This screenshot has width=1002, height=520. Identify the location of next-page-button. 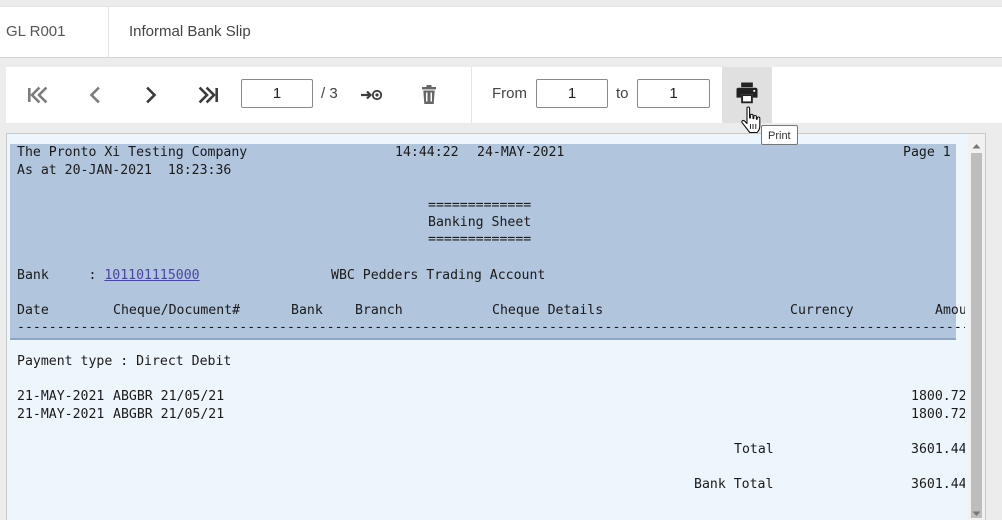
(151, 95).